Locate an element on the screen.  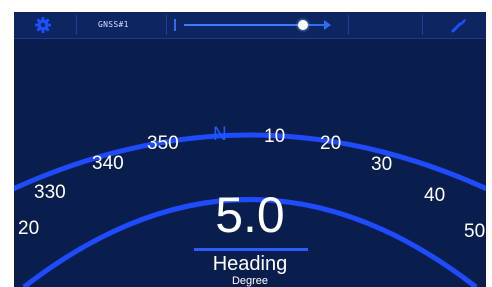
compass-tick-label-30: 30 is located at coordinates (381, 164).